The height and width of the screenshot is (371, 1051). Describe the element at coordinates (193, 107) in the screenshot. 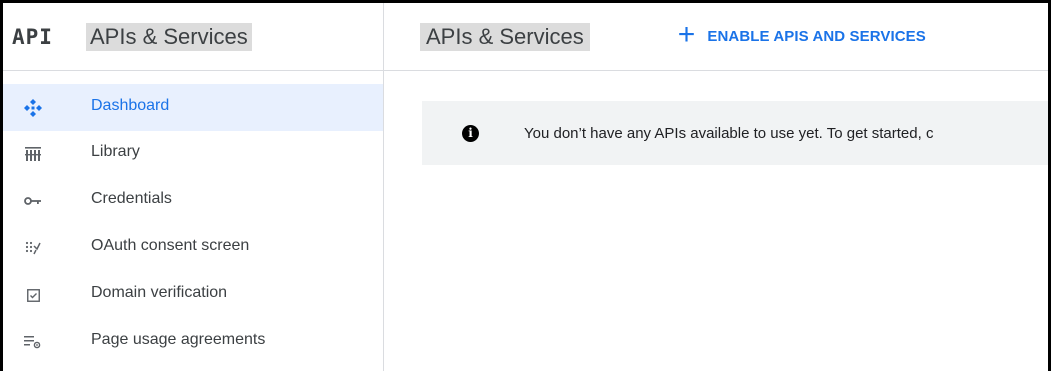

I see `sidebar-item-dashboard: Dashboard` at that location.